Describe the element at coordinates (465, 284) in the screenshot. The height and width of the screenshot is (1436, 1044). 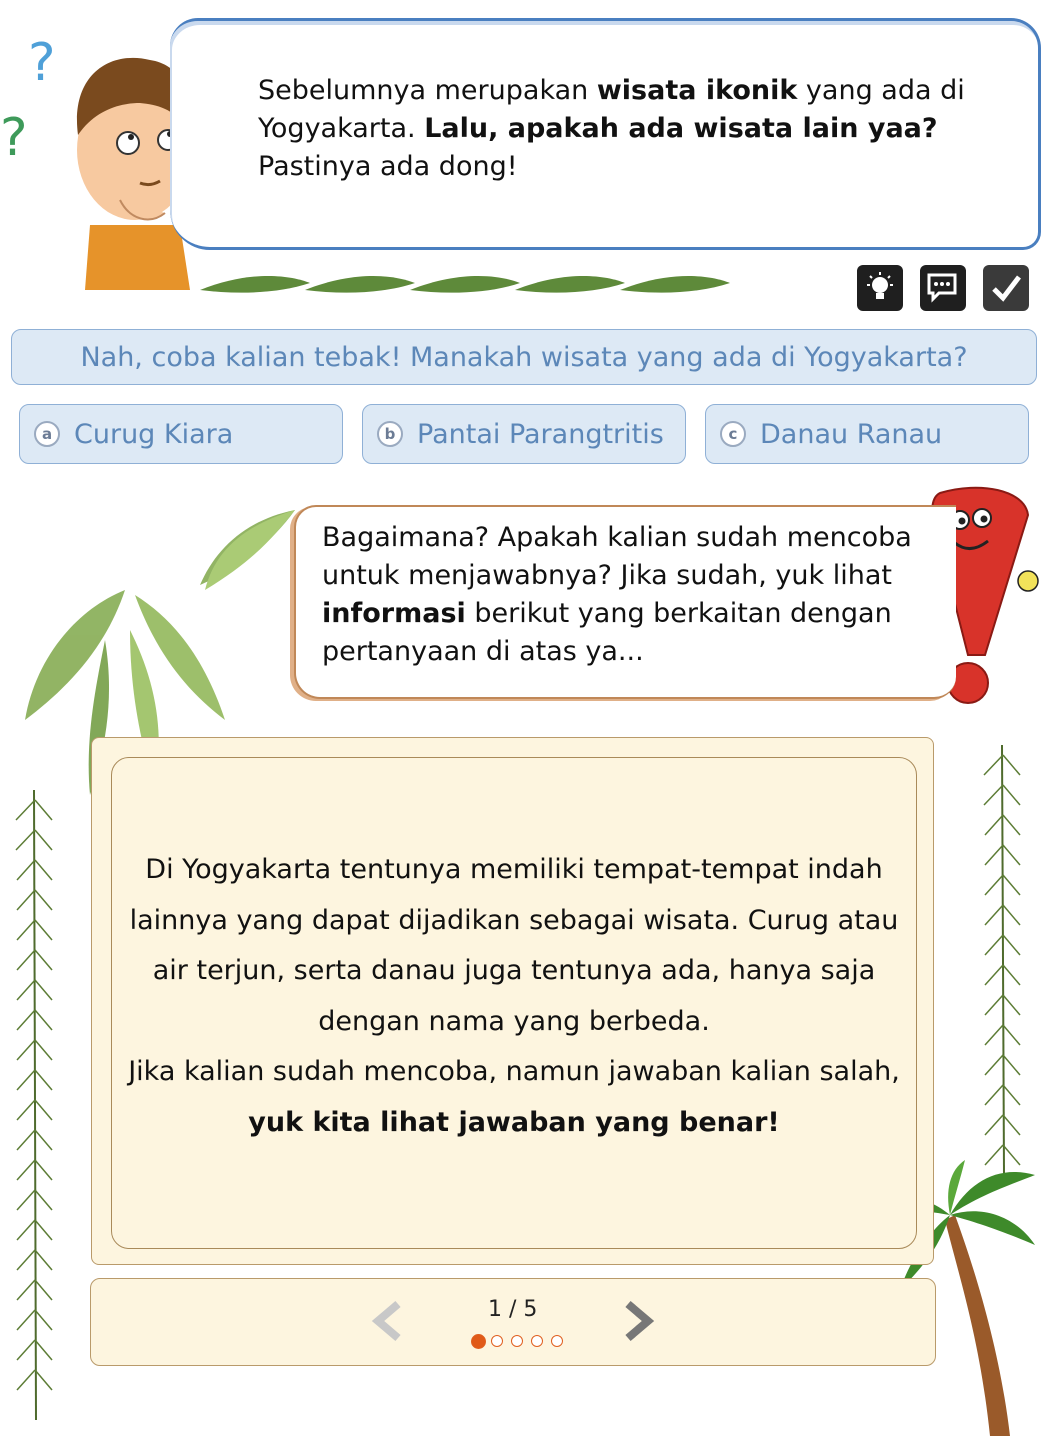
I see `frond-divider` at that location.